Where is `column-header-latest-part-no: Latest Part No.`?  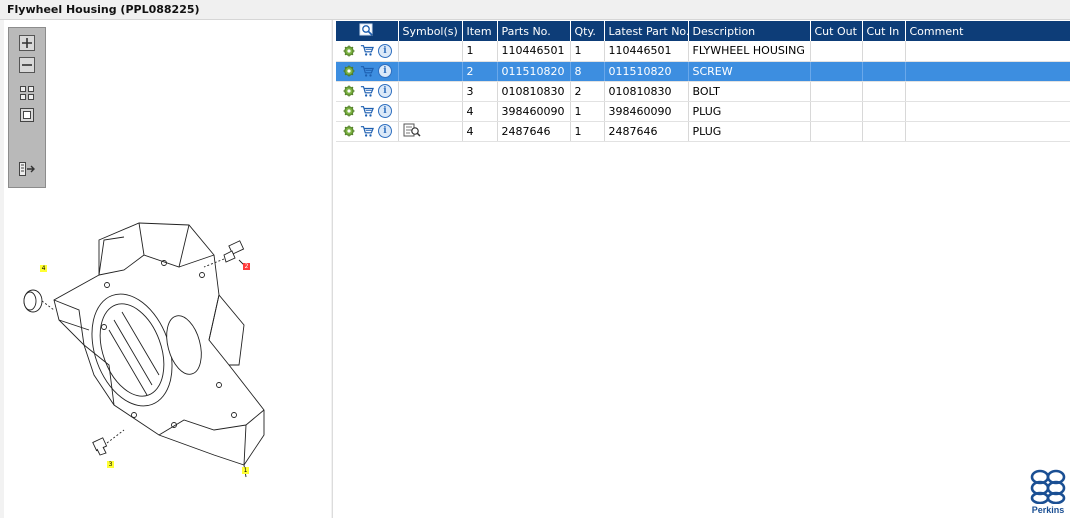
column-header-latest-part-no: Latest Part No. is located at coordinates (646, 31).